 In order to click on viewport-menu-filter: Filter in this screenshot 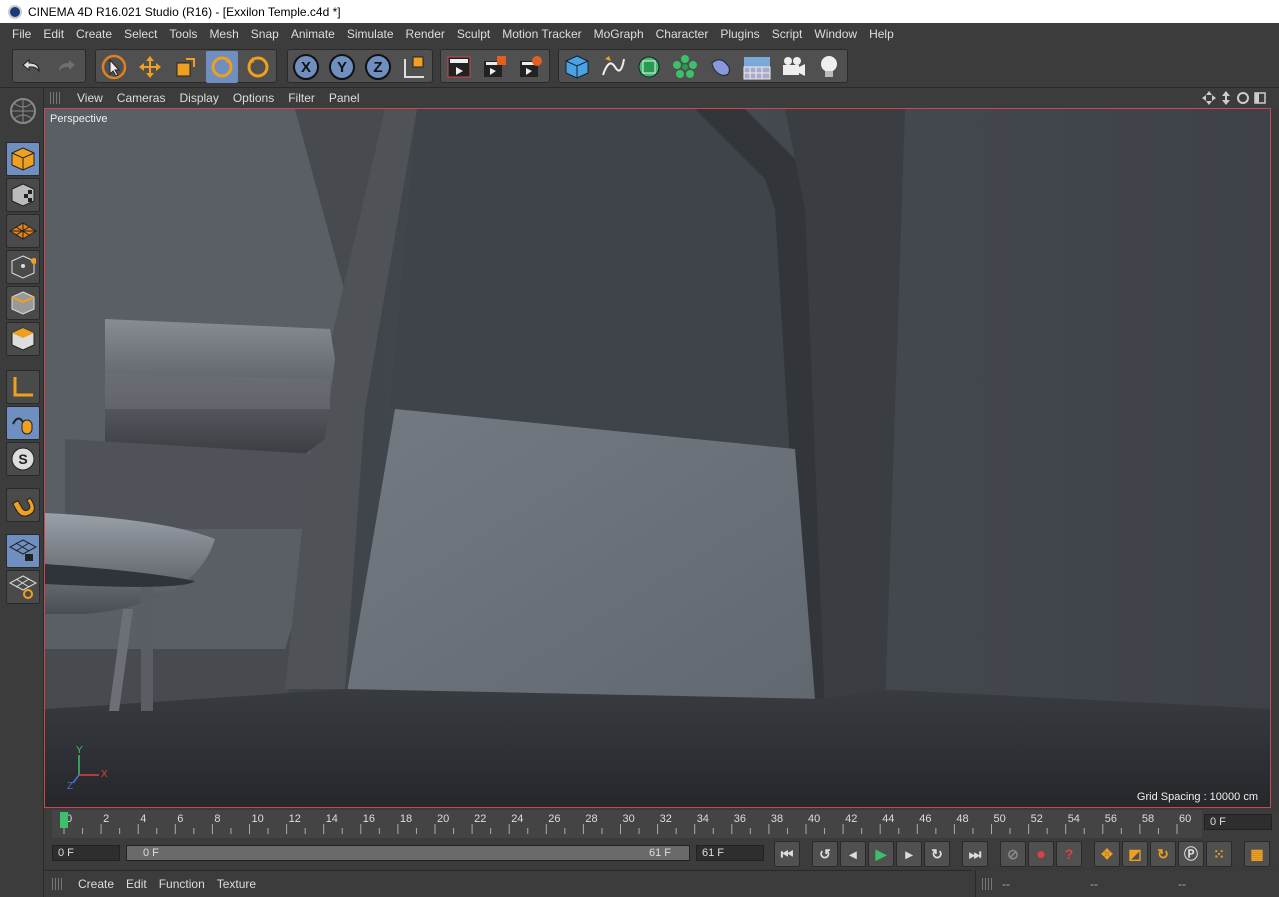, I will do `click(301, 98)`.